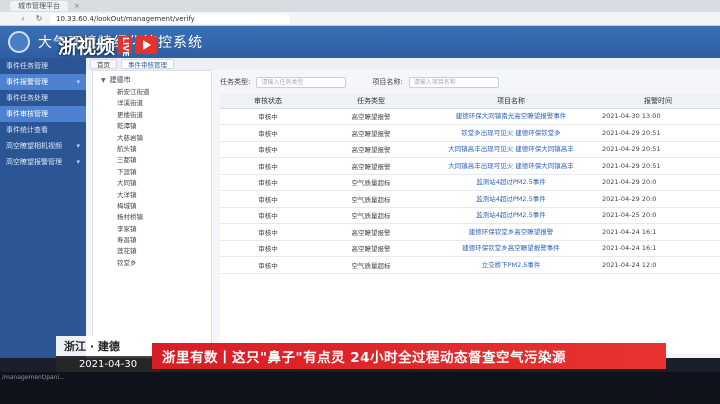 This screenshot has width=720, height=404. I want to click on tree-root: ▼ 建德市, so click(152, 79).